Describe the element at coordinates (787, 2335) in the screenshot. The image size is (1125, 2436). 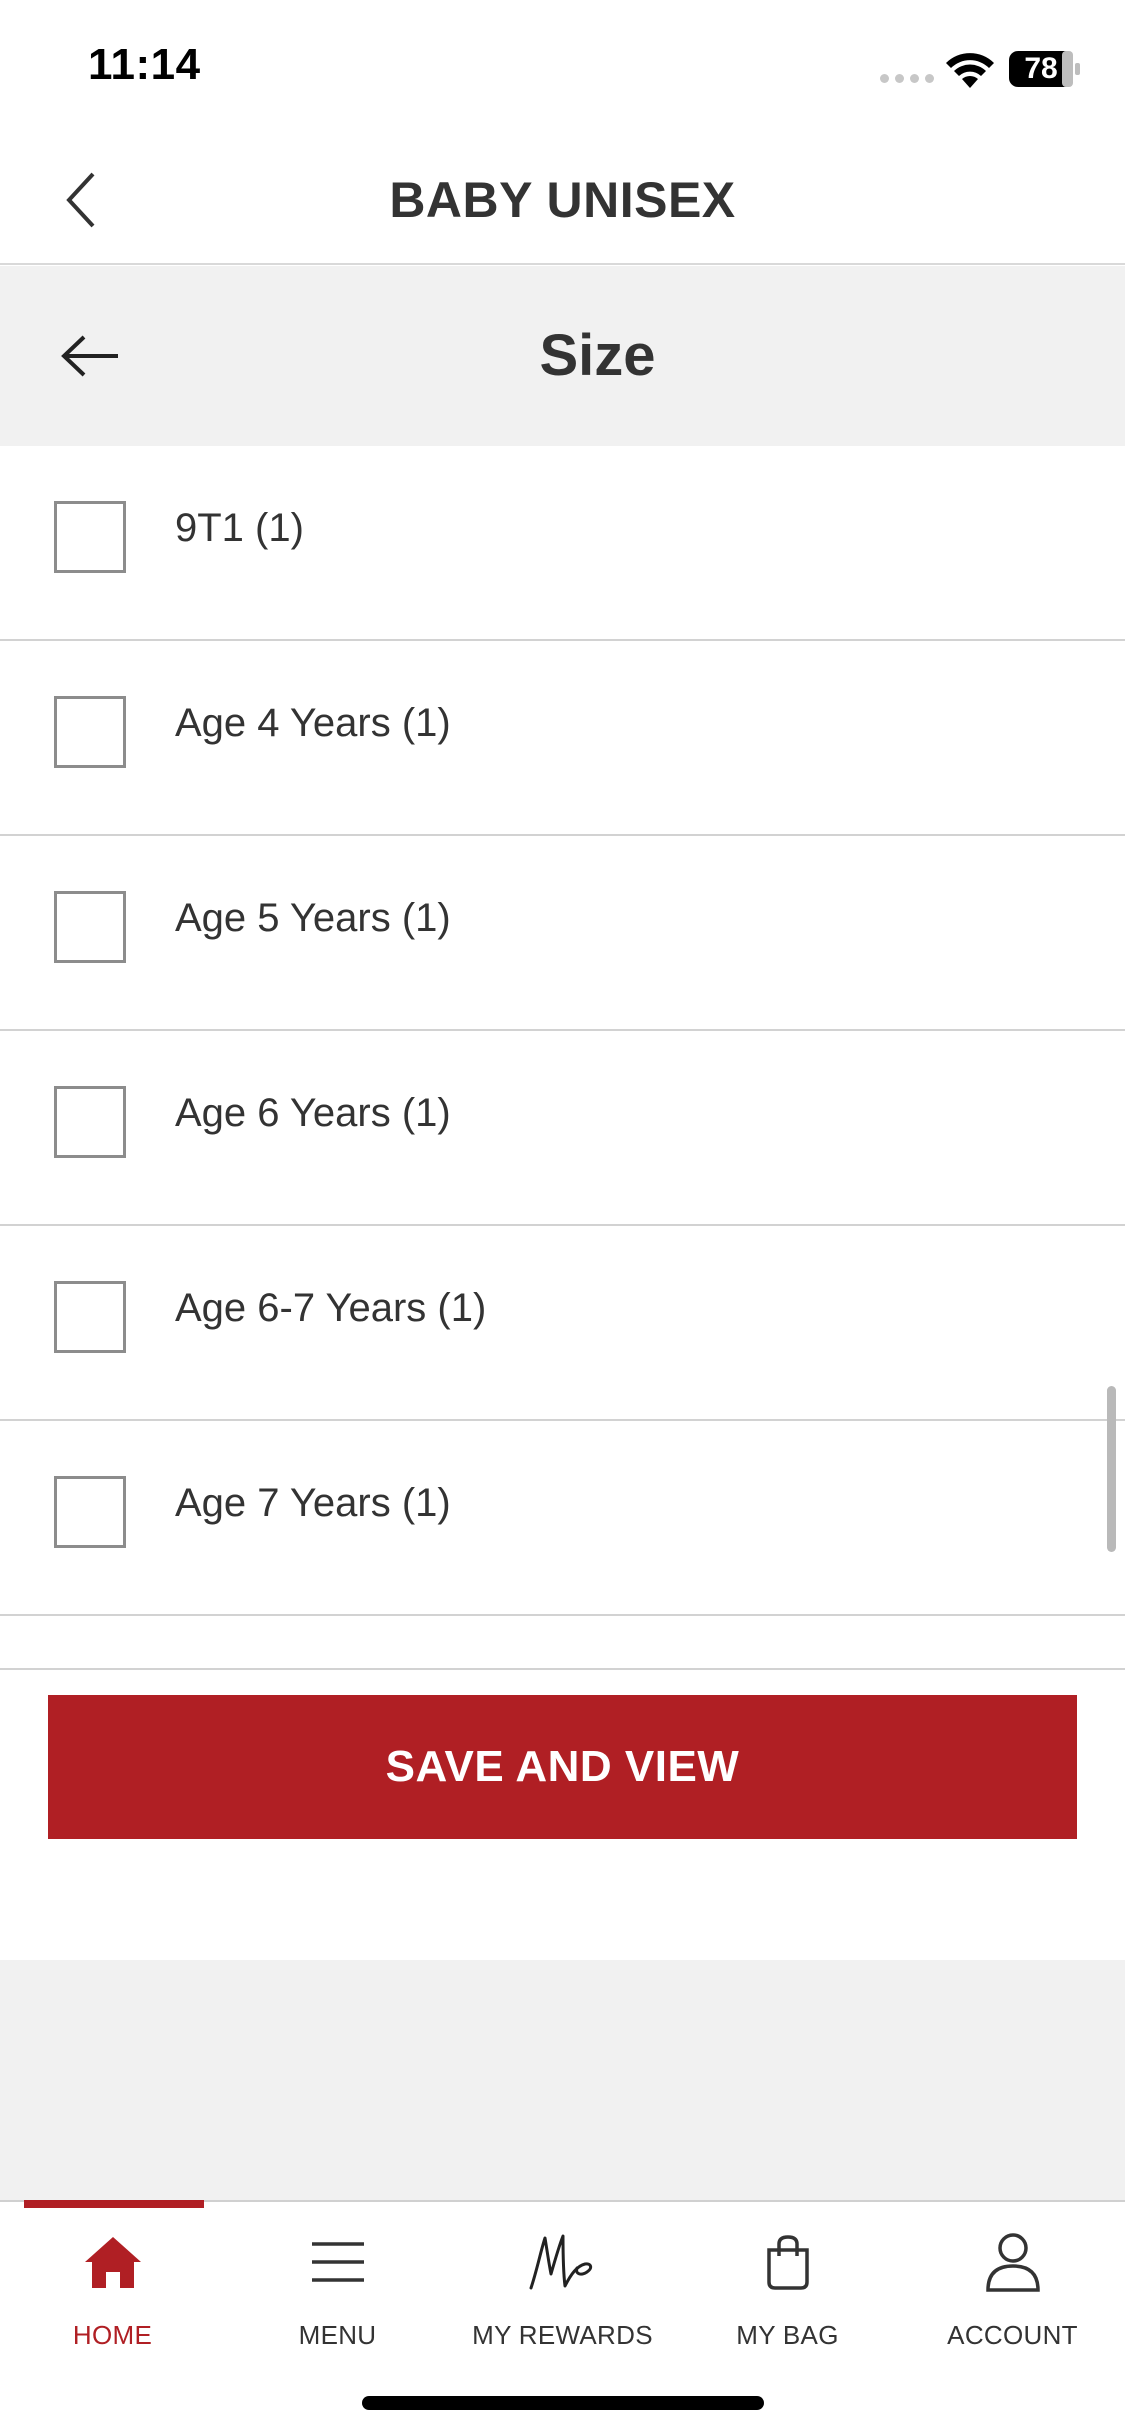
I see `tab-label: MY BAG` at that location.